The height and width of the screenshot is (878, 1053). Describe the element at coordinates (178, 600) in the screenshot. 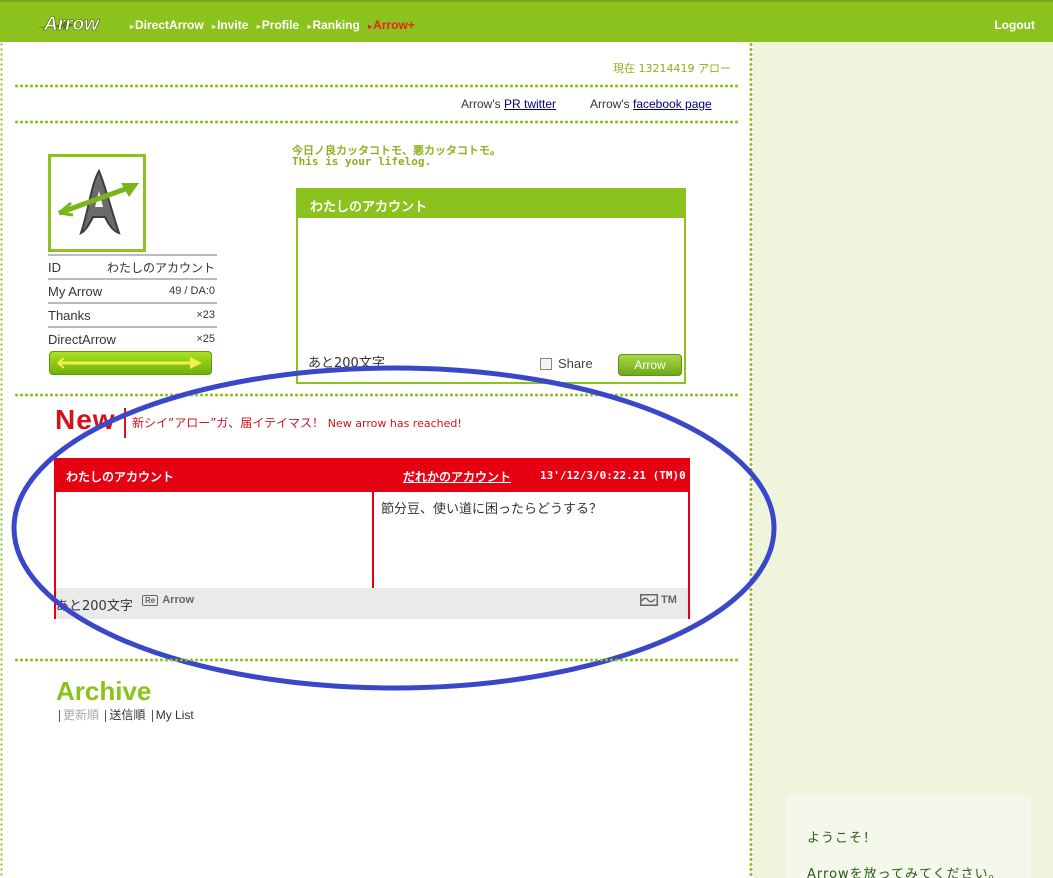

I see `reply-label: Arrow` at that location.